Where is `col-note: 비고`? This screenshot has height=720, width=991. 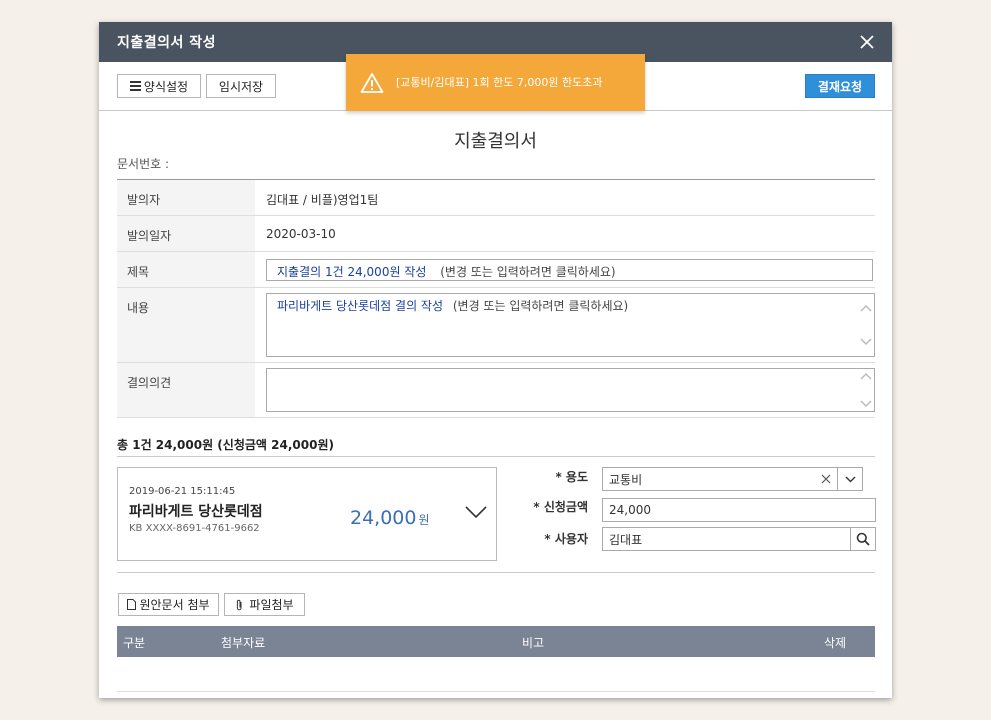
col-note: 비고 is located at coordinates (533, 643).